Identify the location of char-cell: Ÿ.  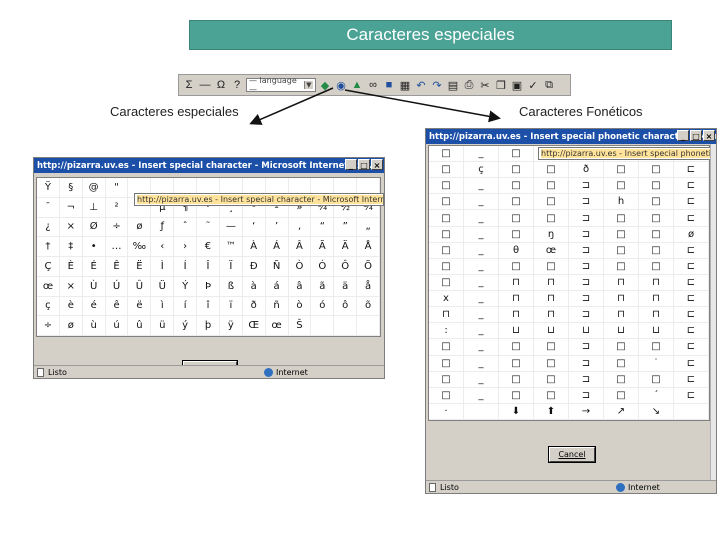
(48, 188).